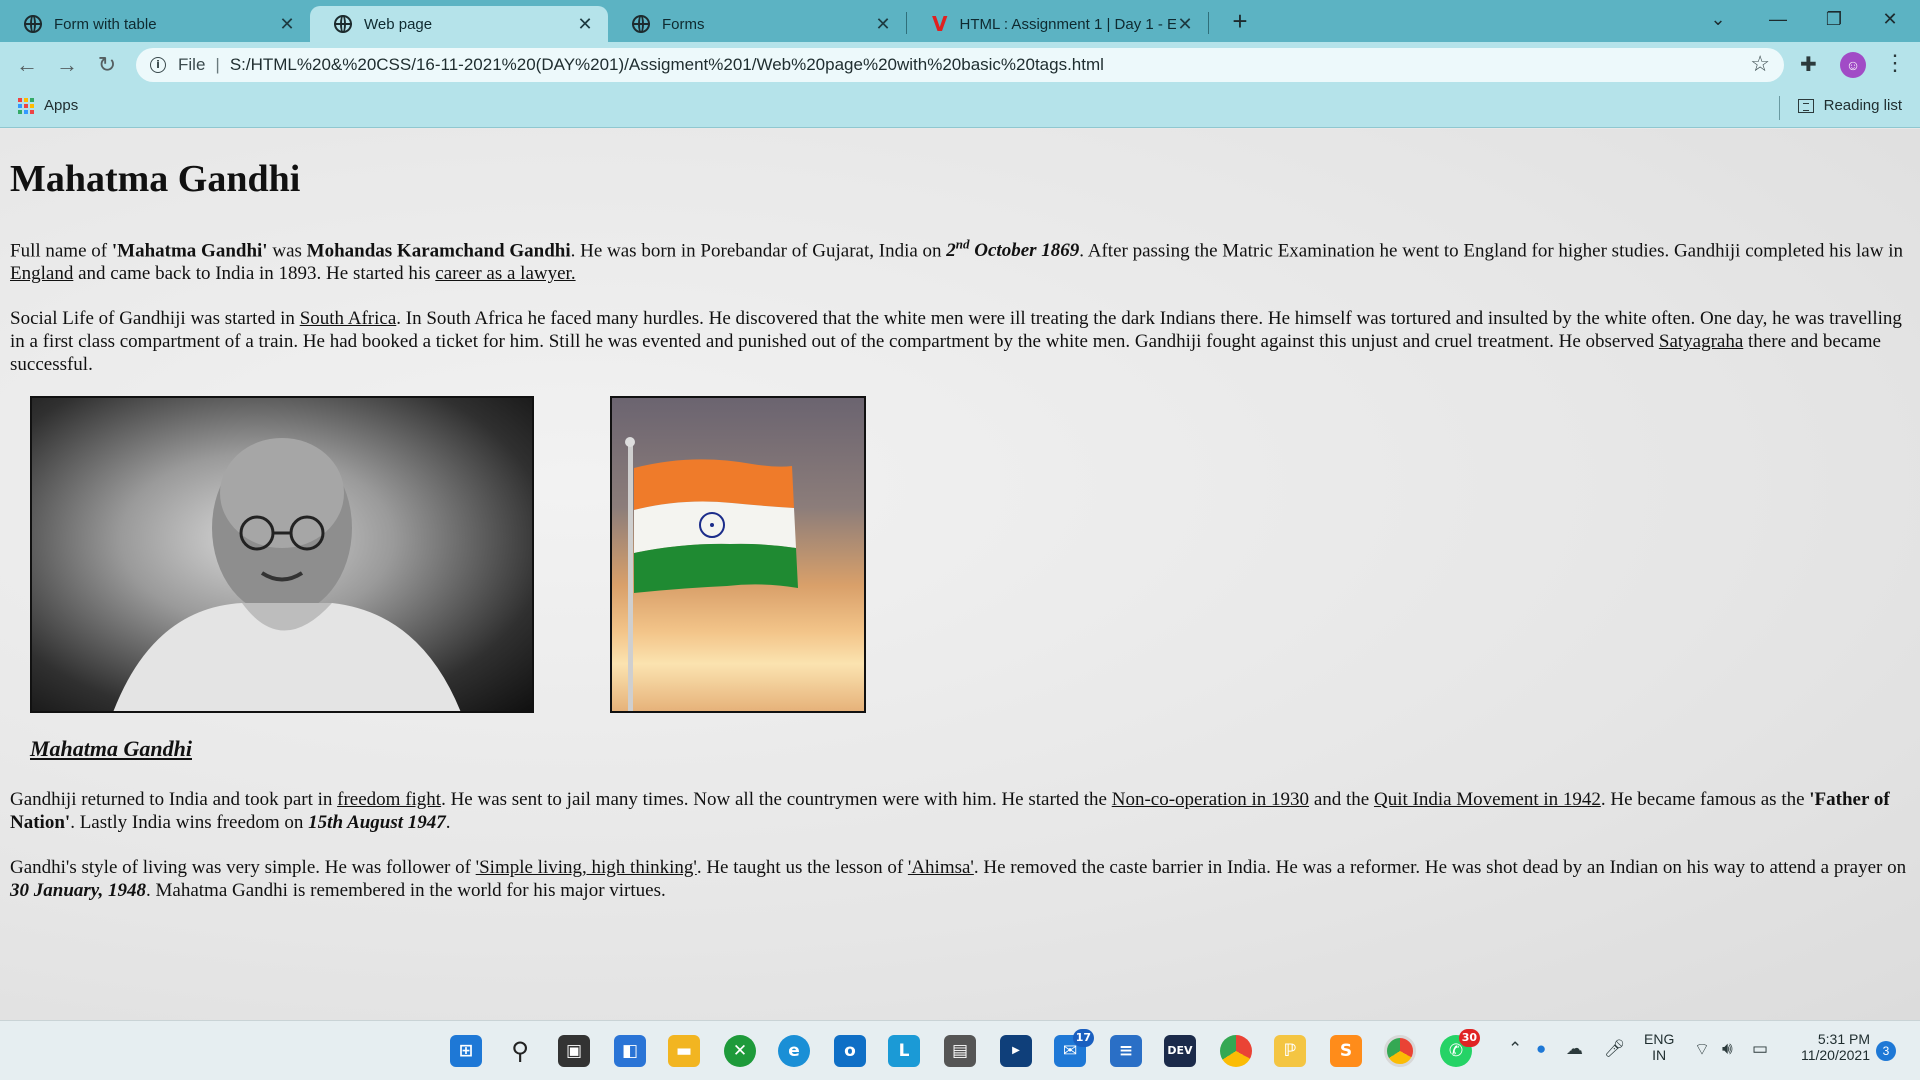  I want to click on clock: 5:31 PM 11/20/2021, so click(1830, 1047).